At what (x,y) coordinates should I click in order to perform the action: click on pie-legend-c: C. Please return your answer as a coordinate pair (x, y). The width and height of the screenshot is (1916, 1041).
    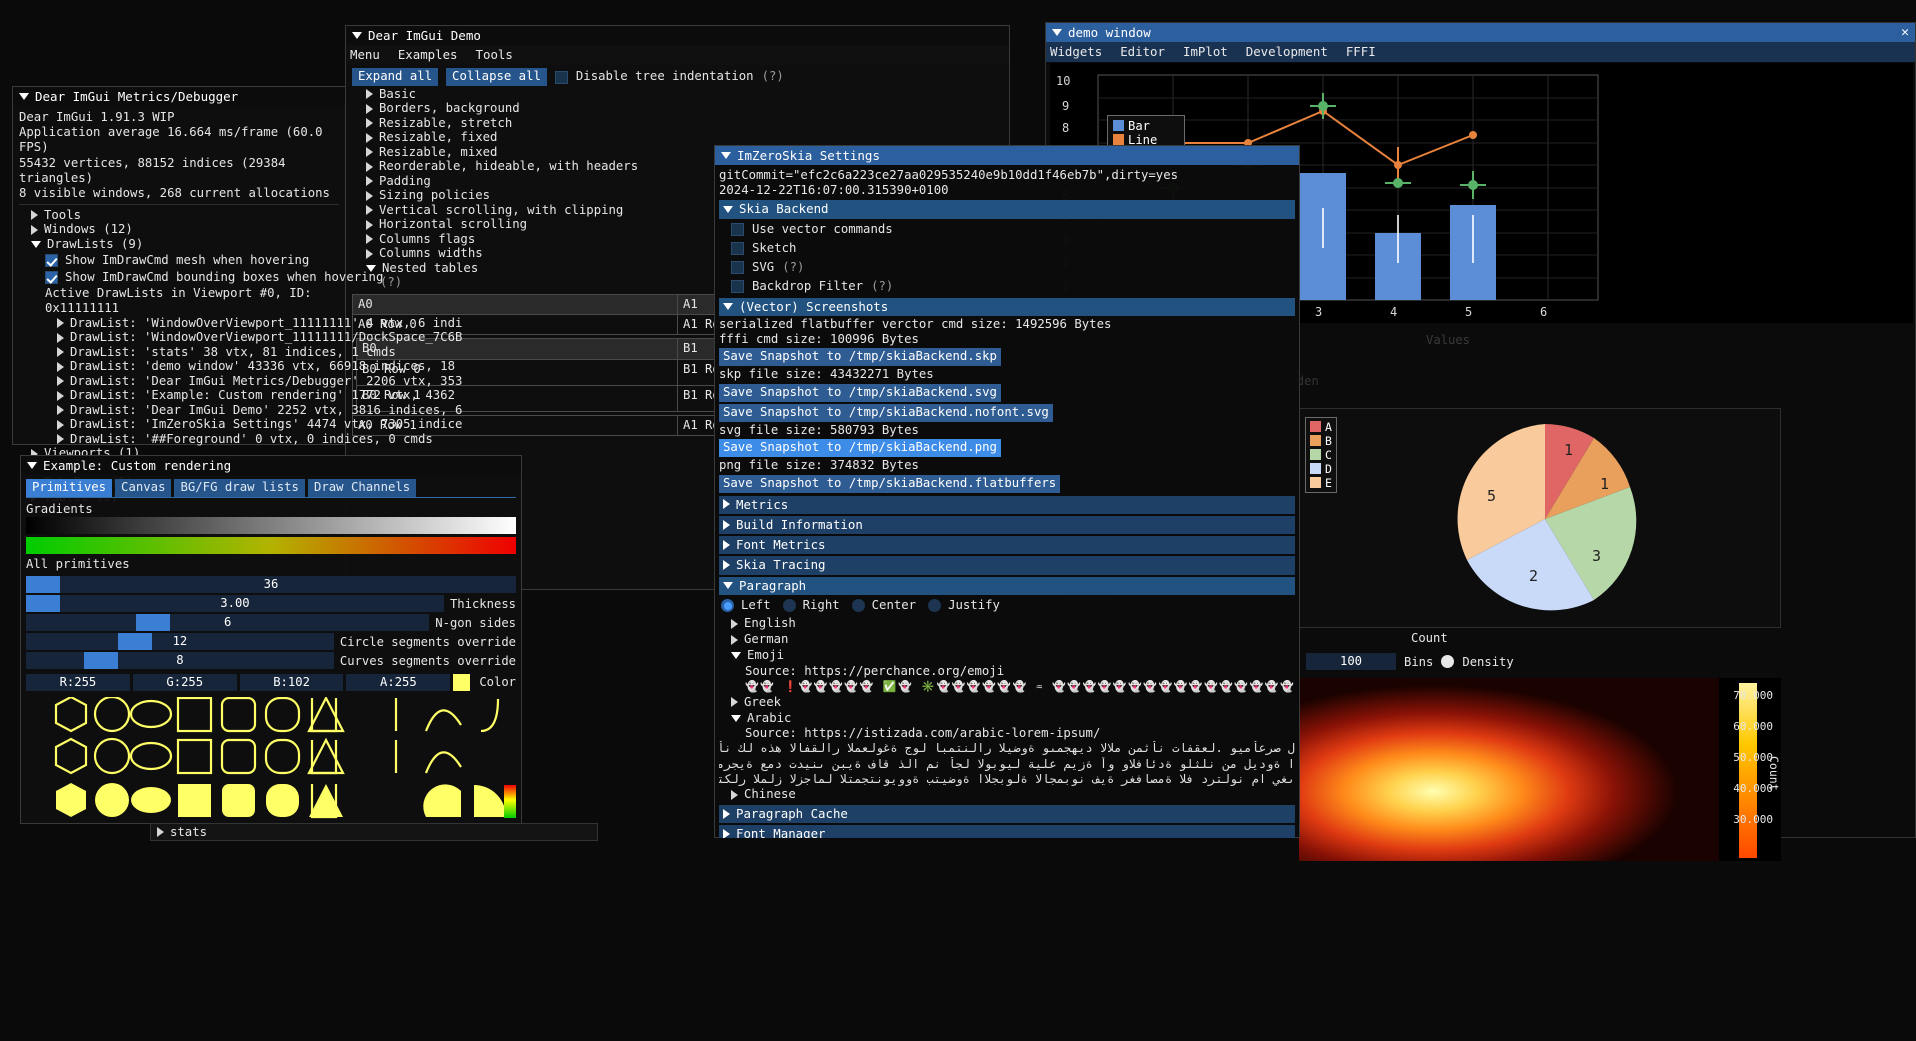
    Looking at the image, I should click on (1321, 455).